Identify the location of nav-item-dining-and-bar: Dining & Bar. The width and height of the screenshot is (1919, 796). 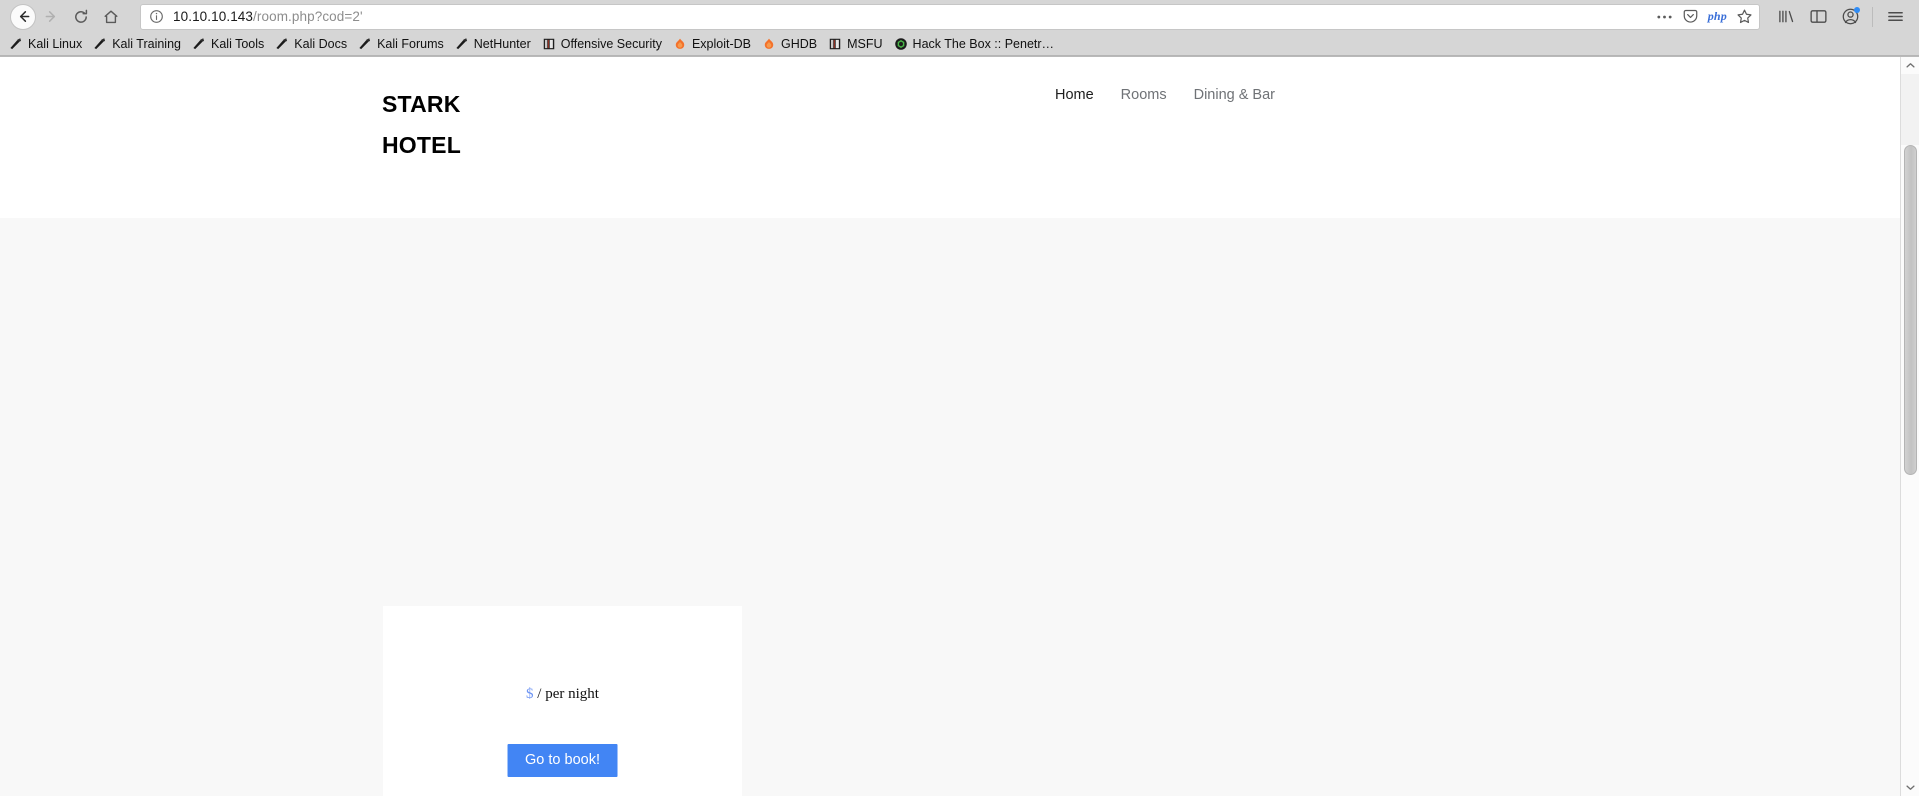
(1234, 95).